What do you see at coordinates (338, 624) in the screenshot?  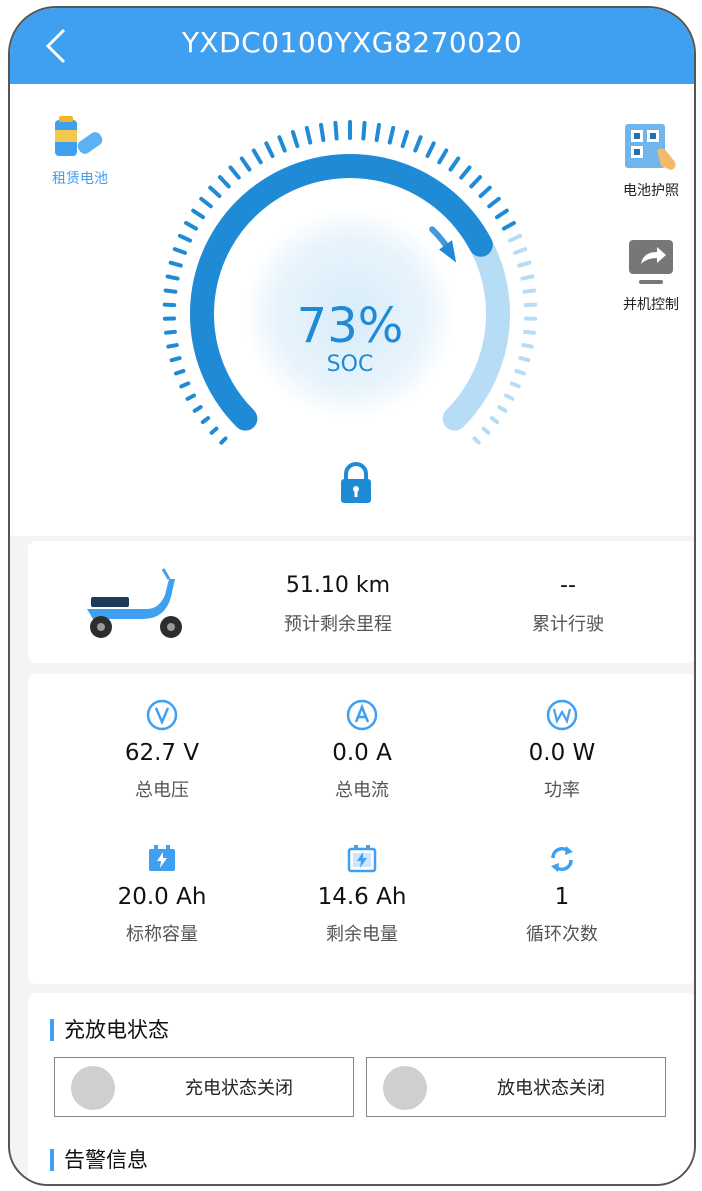 I see `remaining-range-label: 预计剩余里程` at bounding box center [338, 624].